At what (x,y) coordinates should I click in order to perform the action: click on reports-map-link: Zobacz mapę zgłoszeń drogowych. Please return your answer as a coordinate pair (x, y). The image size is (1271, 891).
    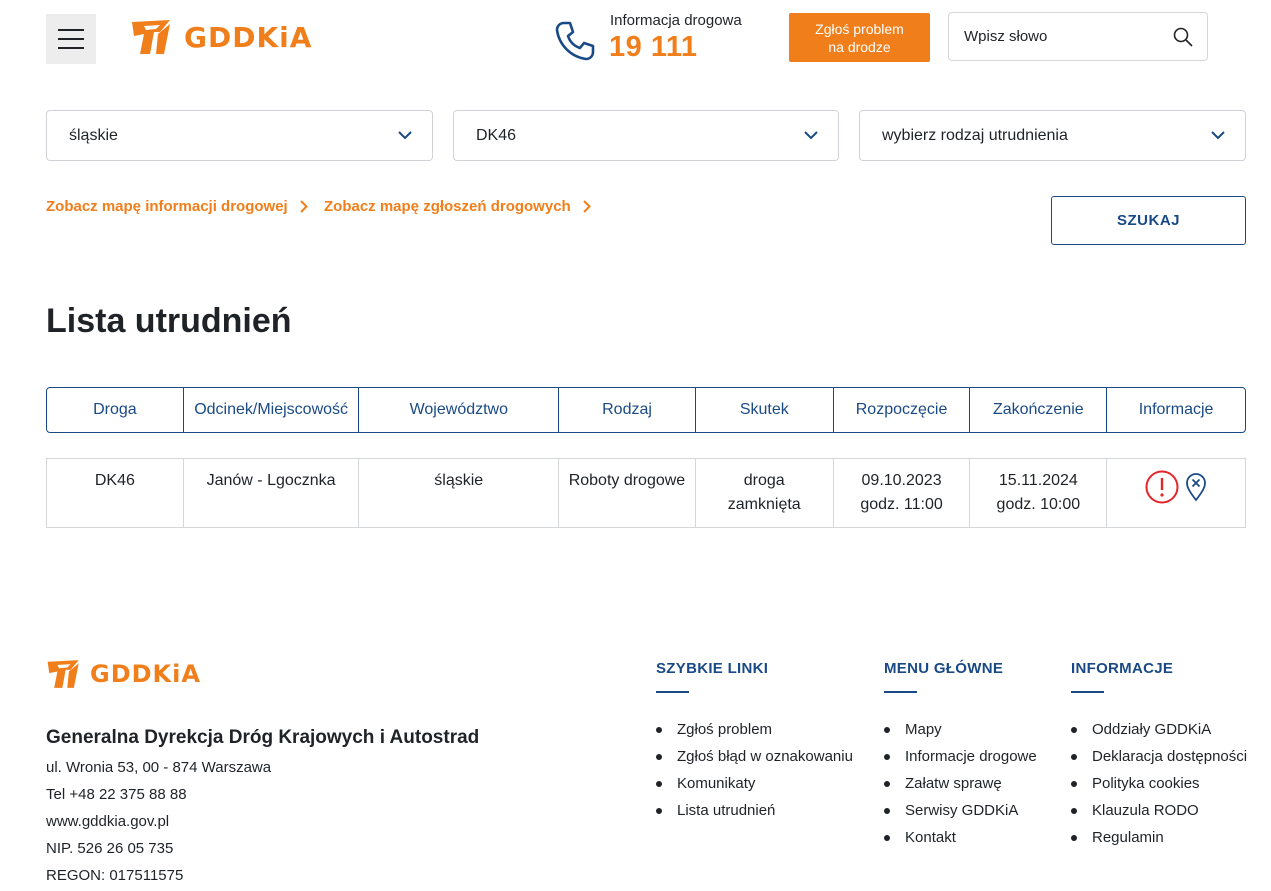
    Looking at the image, I should click on (457, 206).